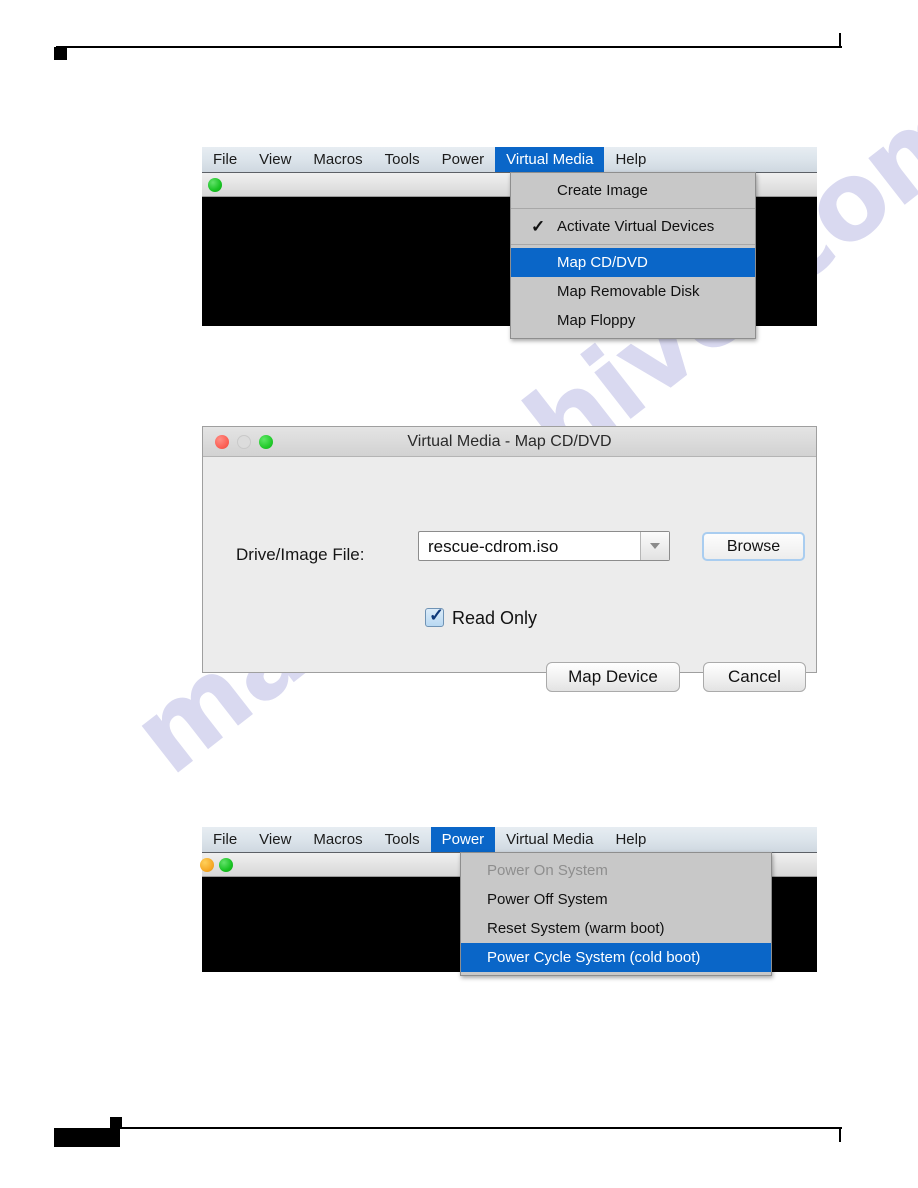 The image size is (918, 1188). What do you see at coordinates (495, 617) in the screenshot?
I see `read-only-label: Read Only` at bounding box center [495, 617].